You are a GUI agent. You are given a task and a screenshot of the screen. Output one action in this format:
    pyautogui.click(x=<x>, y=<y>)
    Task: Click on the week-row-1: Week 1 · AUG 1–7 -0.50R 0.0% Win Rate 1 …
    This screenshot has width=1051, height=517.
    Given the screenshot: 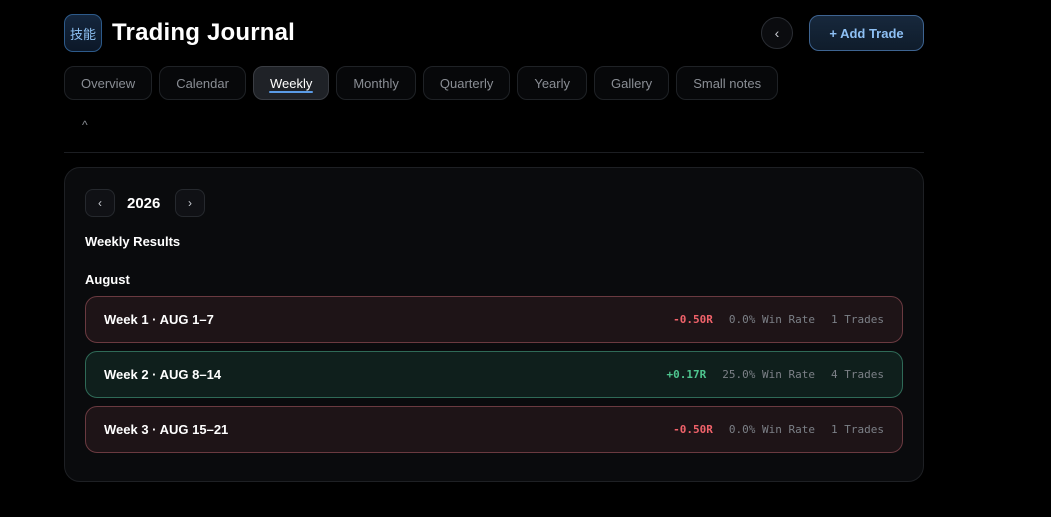 What is the action you would take?
    pyautogui.click(x=494, y=319)
    